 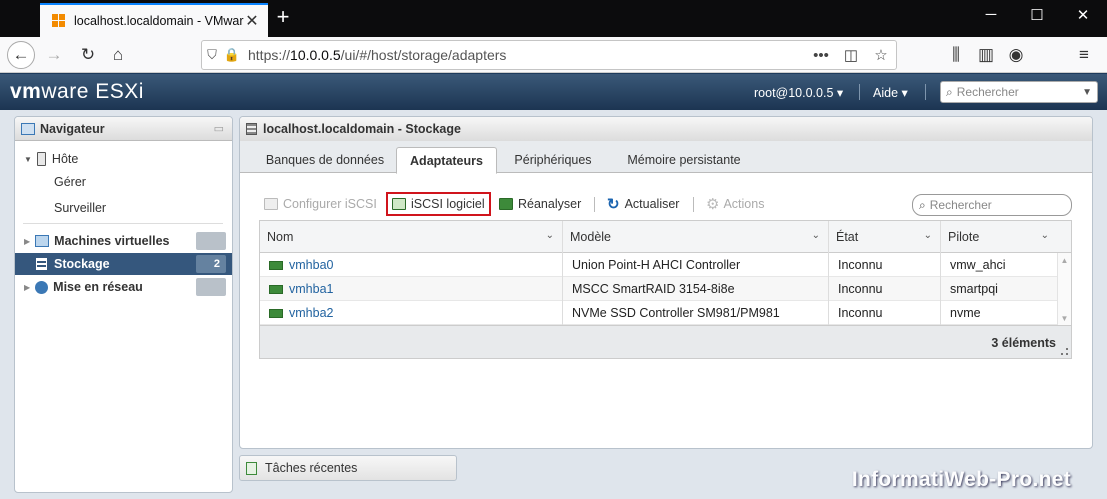 I want to click on reload-button: ↻, so click(x=88, y=55).